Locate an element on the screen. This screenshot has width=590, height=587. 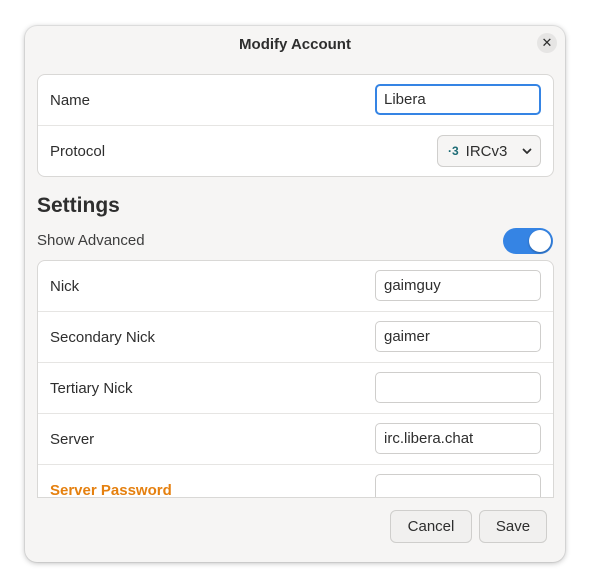
name-field is located at coordinates (458, 99).